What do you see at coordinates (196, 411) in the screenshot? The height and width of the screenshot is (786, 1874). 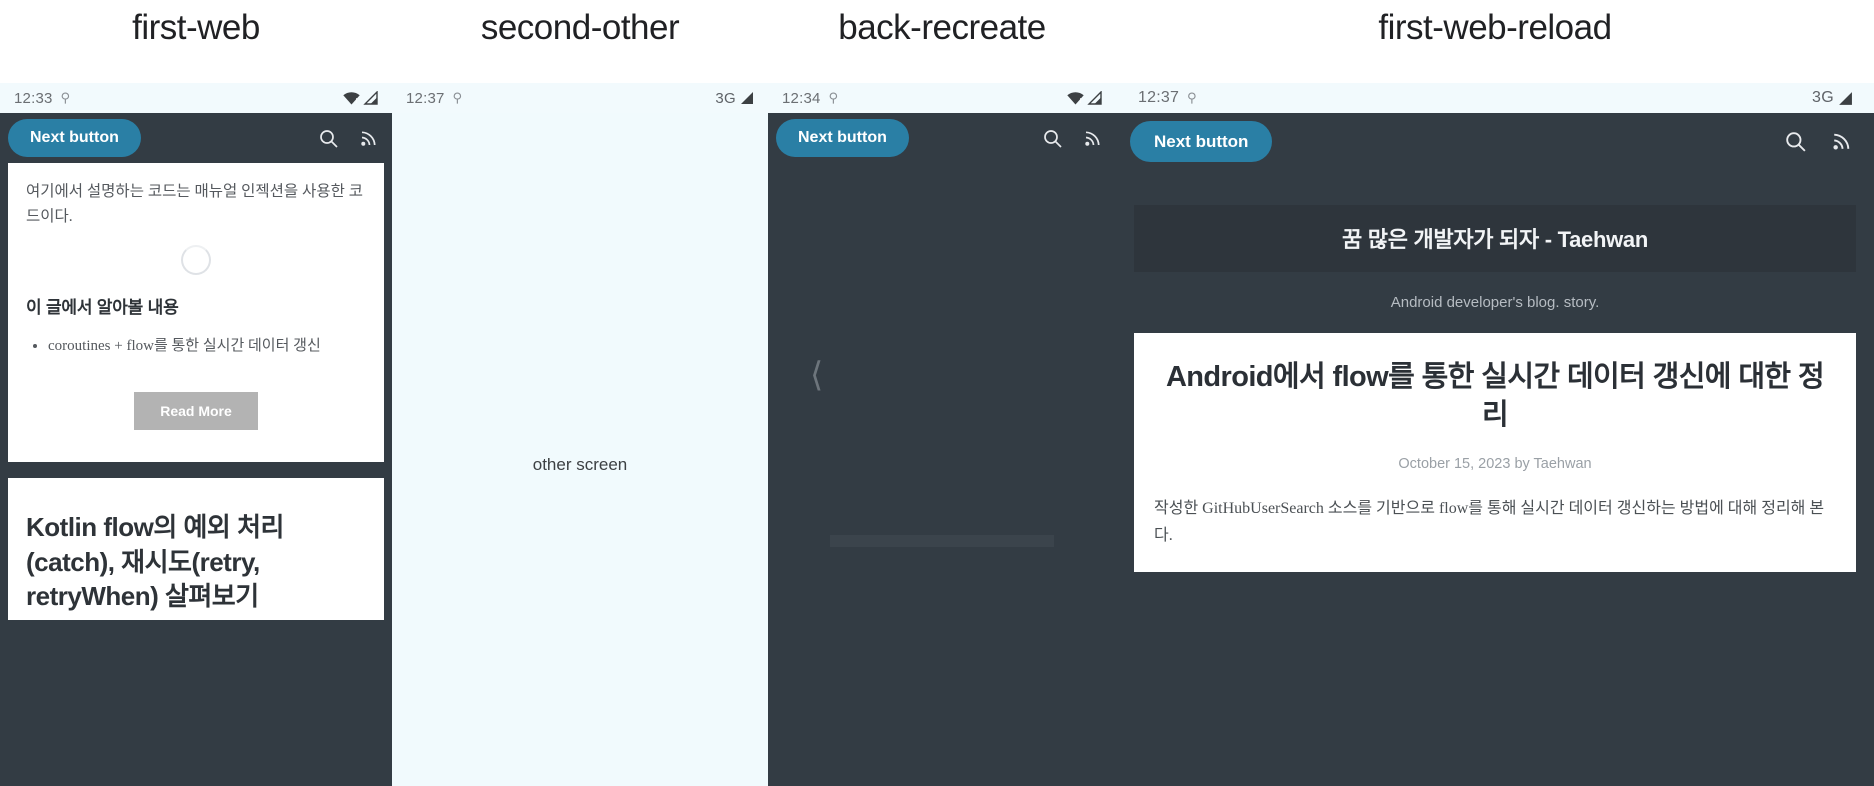 I see `read-more-button: Read More` at bounding box center [196, 411].